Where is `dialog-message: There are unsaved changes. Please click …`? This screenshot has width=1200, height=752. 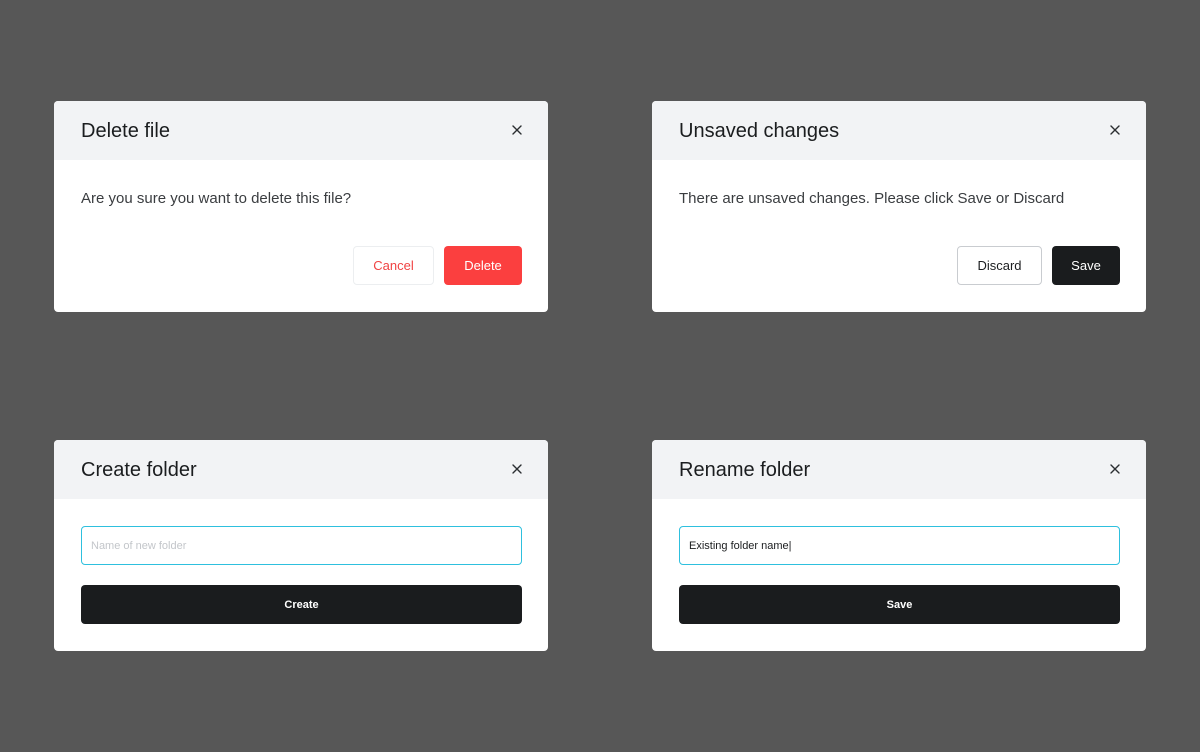 dialog-message: There are unsaved changes. Please click … is located at coordinates (872, 198).